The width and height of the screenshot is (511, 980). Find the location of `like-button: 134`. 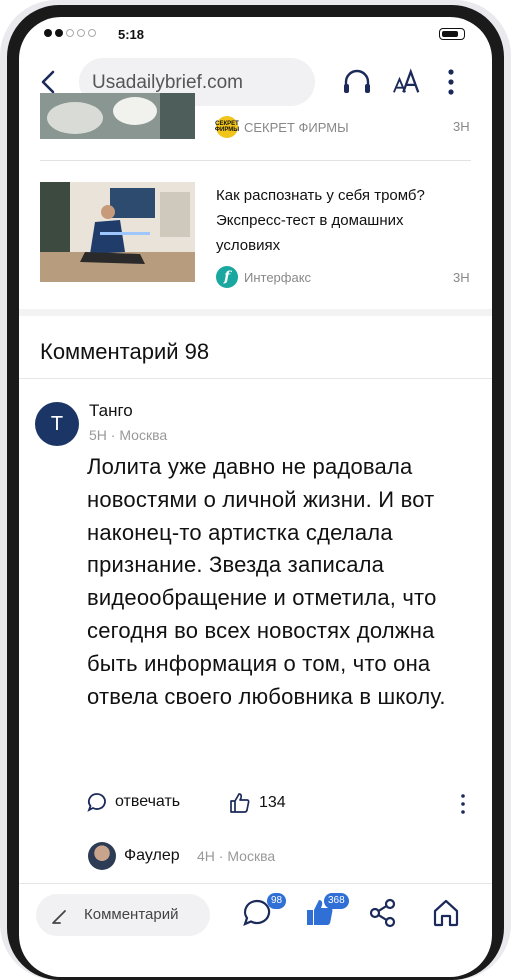

like-button: 134 is located at coordinates (257, 803).